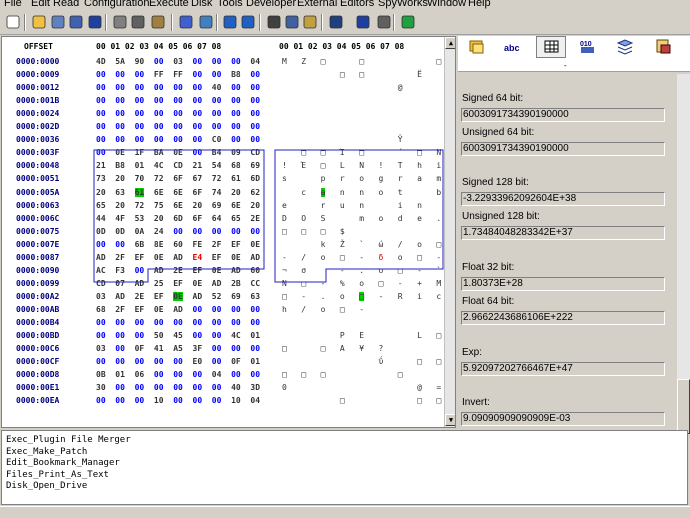 The image size is (690, 518). I want to click on field-label: Float 64 bit:, so click(488, 301).